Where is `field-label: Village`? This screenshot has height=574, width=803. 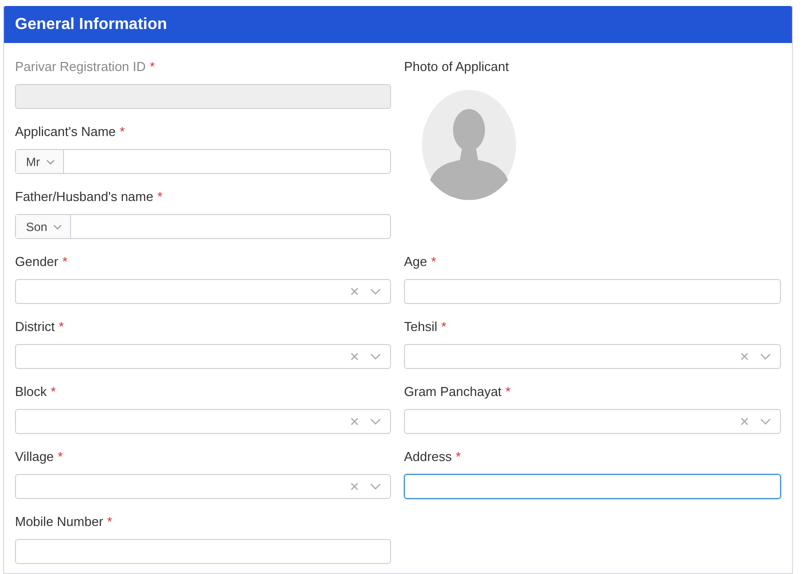 field-label: Village is located at coordinates (34, 456).